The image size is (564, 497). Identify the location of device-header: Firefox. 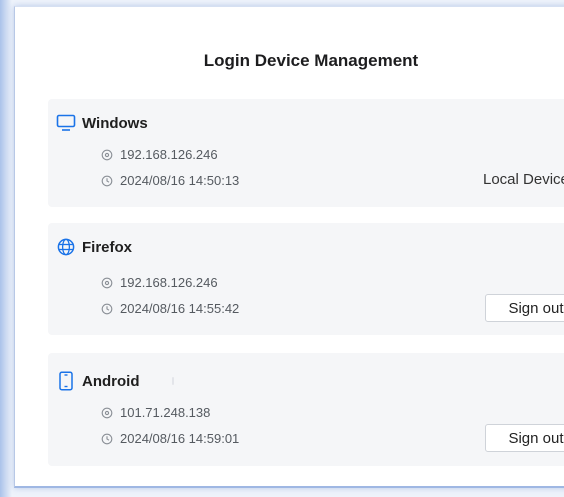
(94, 247).